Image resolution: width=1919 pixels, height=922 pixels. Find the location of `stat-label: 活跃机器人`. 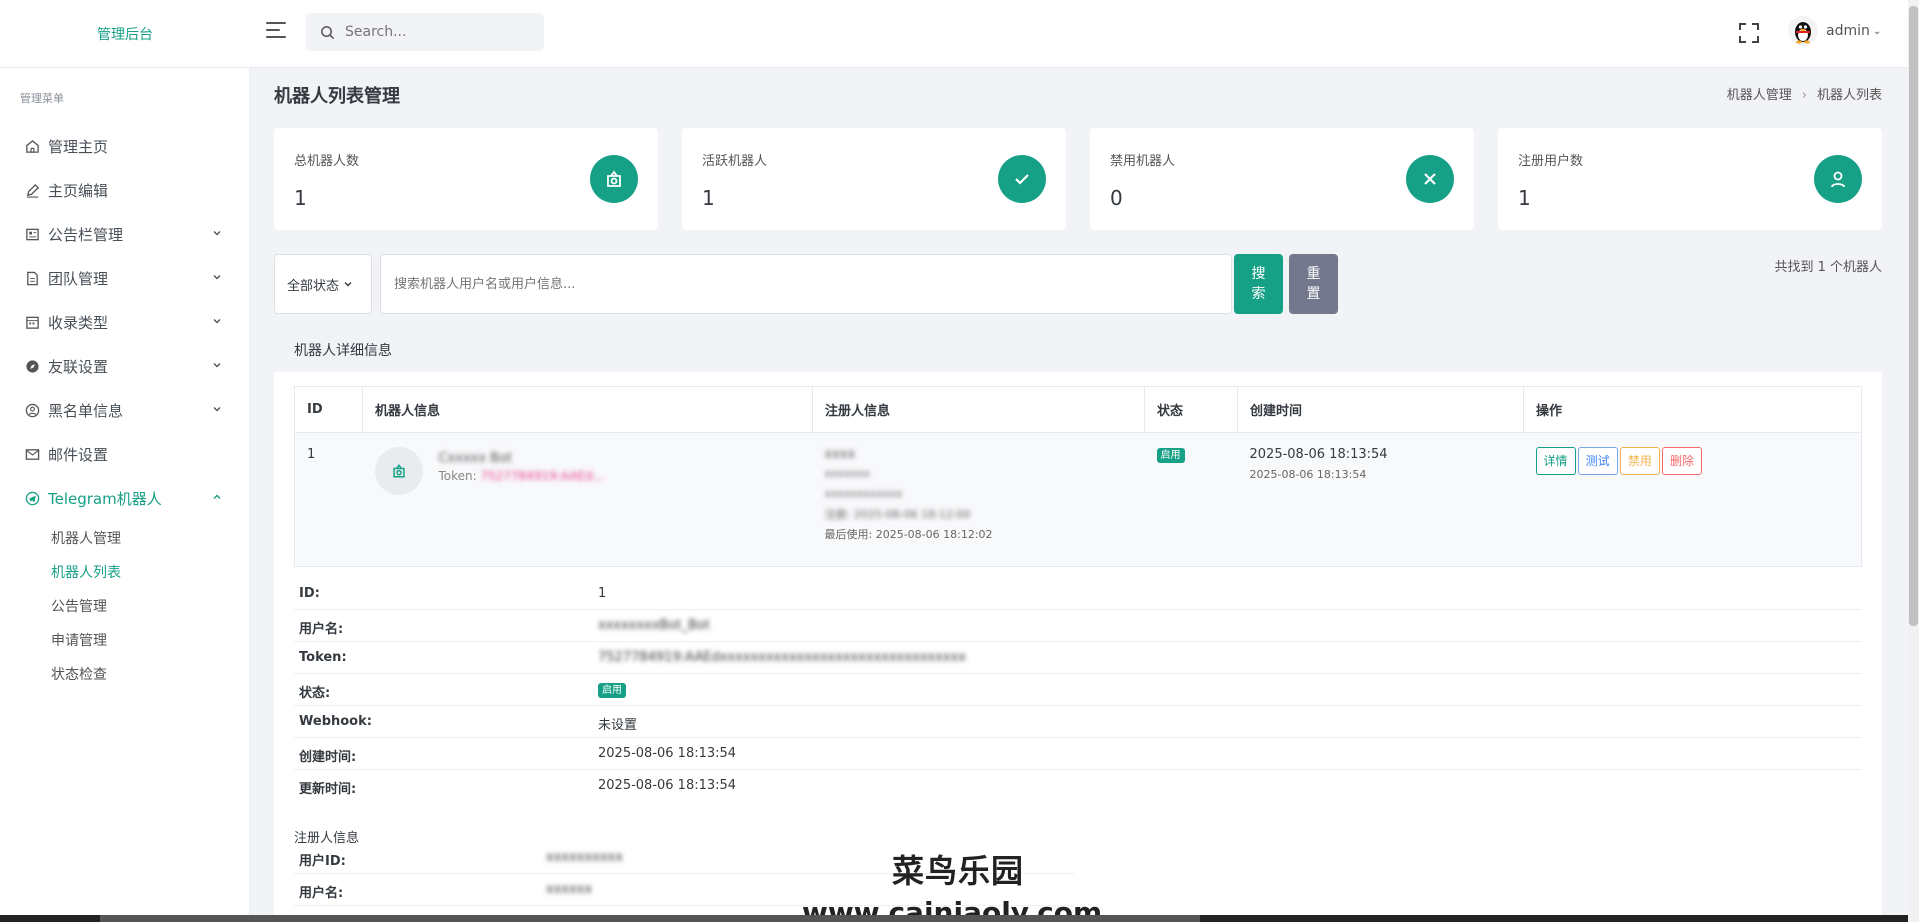

stat-label: 活跃机器人 is located at coordinates (735, 161).